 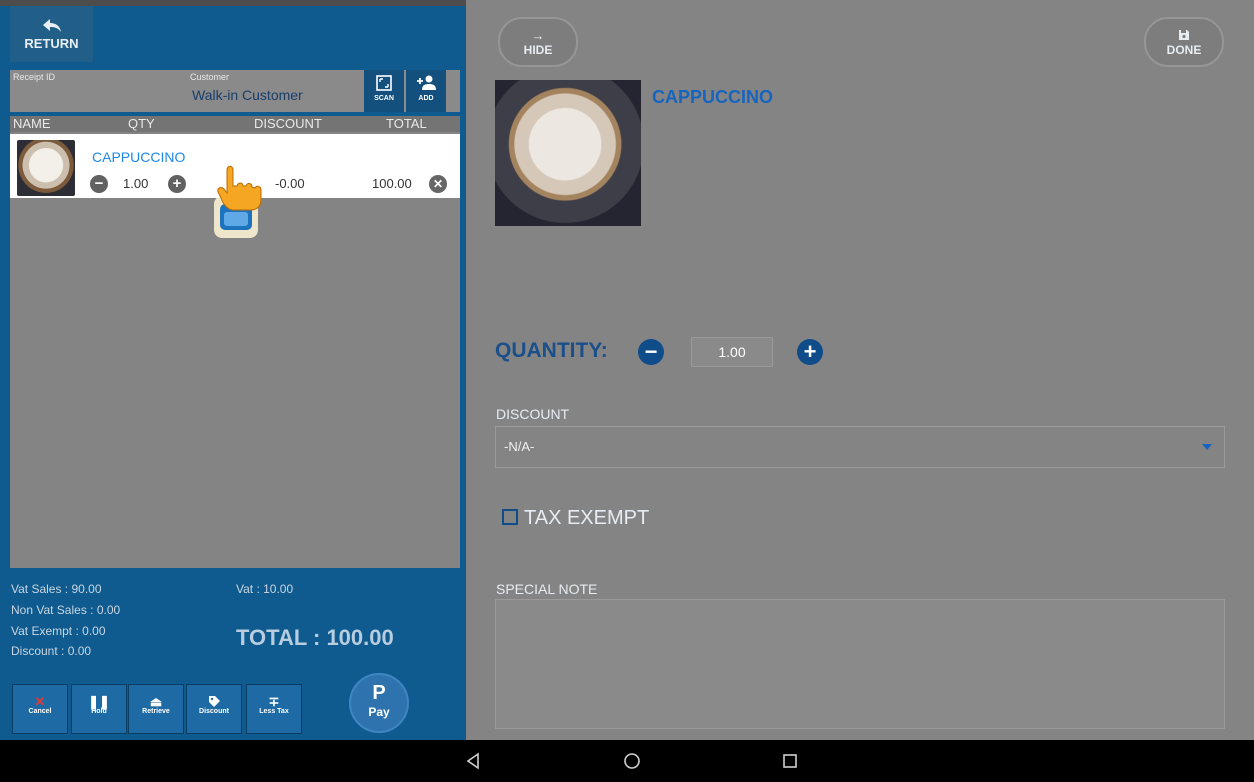 What do you see at coordinates (533, 414) in the screenshot?
I see `discount-label: DISCOUNT` at bounding box center [533, 414].